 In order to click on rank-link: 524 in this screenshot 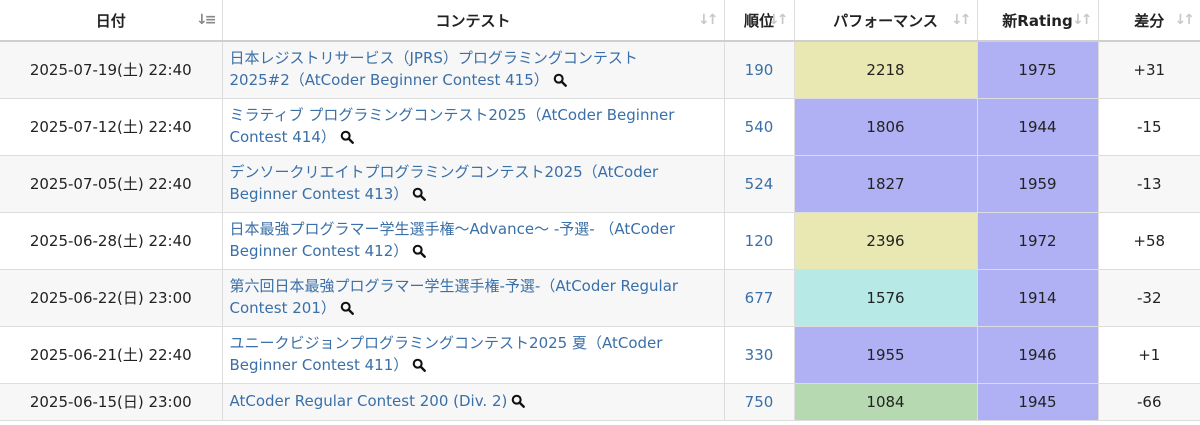, I will do `click(759, 184)`.